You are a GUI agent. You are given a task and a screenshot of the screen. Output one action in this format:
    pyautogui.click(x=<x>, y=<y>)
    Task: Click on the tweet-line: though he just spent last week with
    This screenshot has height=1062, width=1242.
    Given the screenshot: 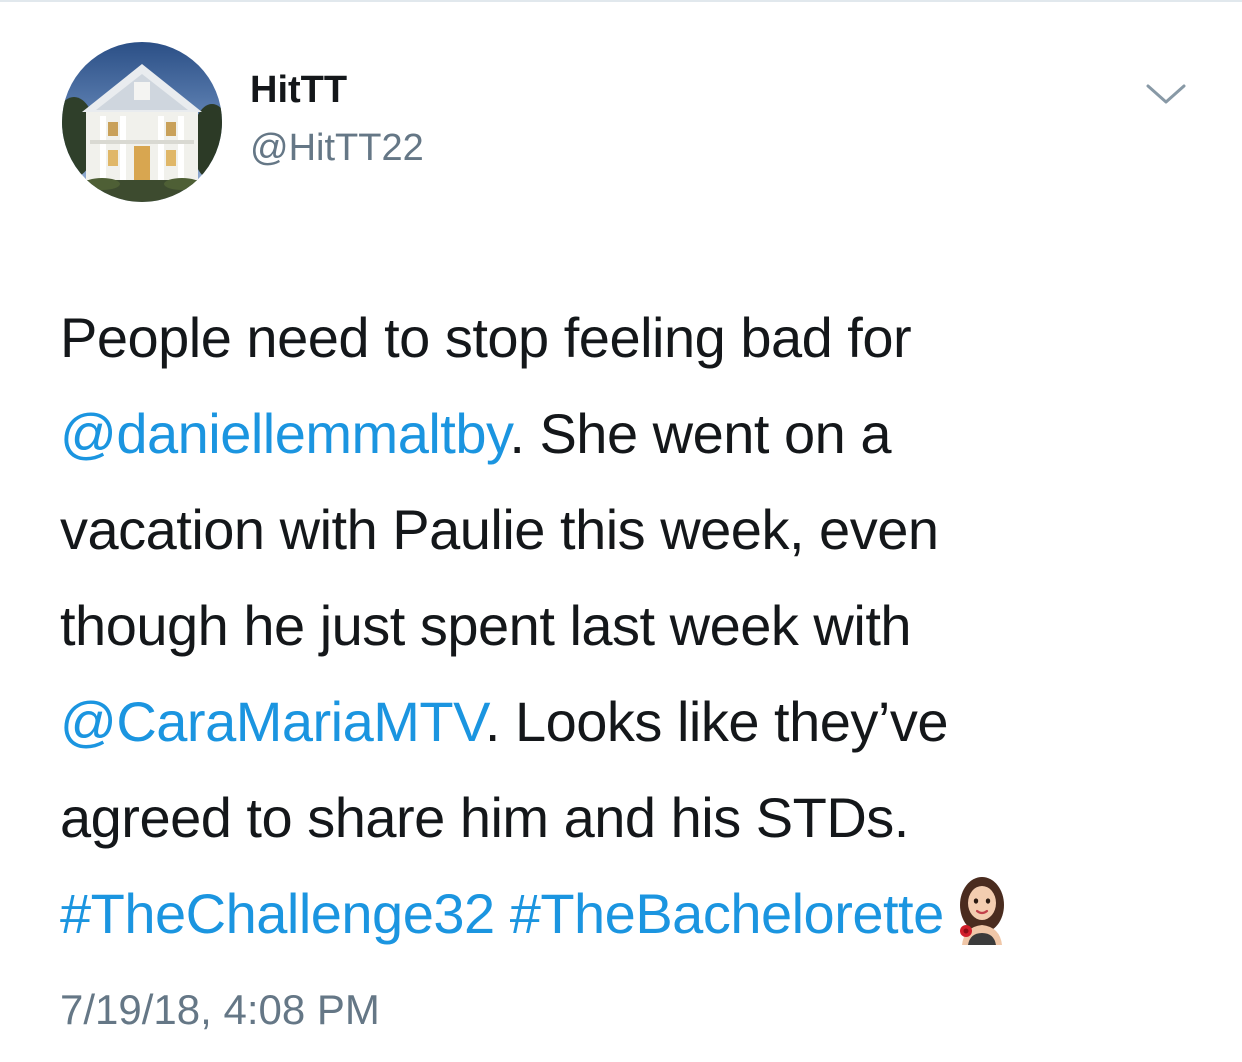 What is the action you would take?
    pyautogui.click(x=486, y=625)
    